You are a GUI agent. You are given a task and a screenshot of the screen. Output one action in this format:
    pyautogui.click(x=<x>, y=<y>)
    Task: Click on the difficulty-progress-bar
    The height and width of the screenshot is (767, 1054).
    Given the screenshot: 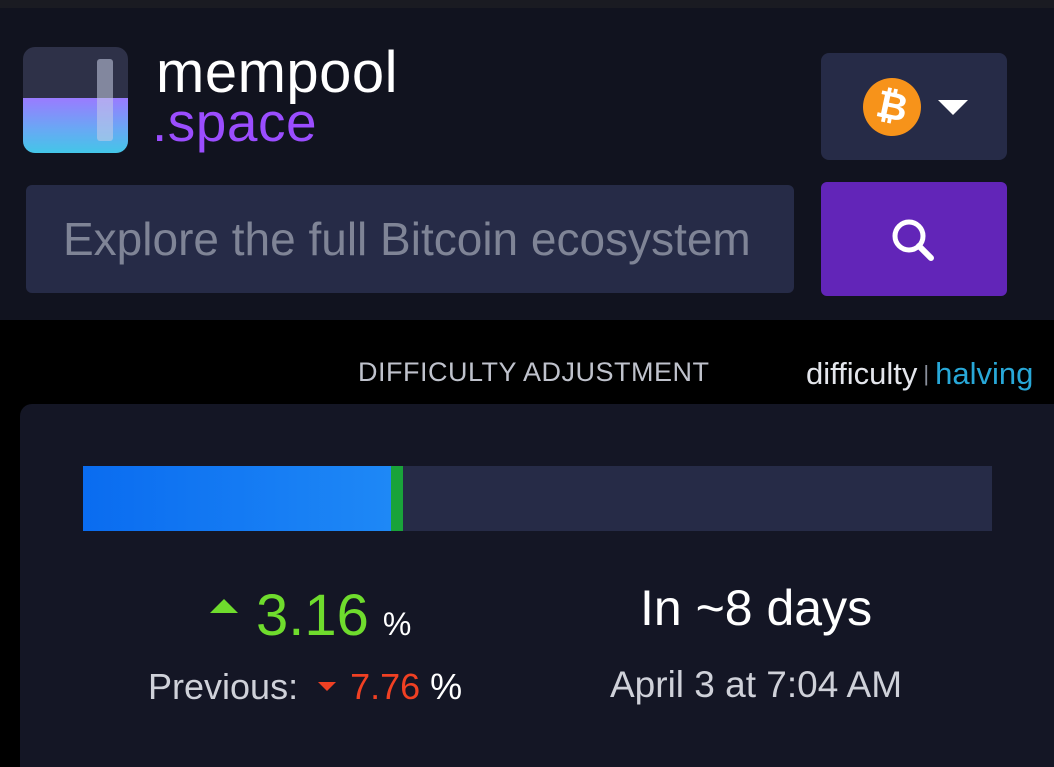 What is the action you would take?
    pyautogui.click(x=537, y=498)
    